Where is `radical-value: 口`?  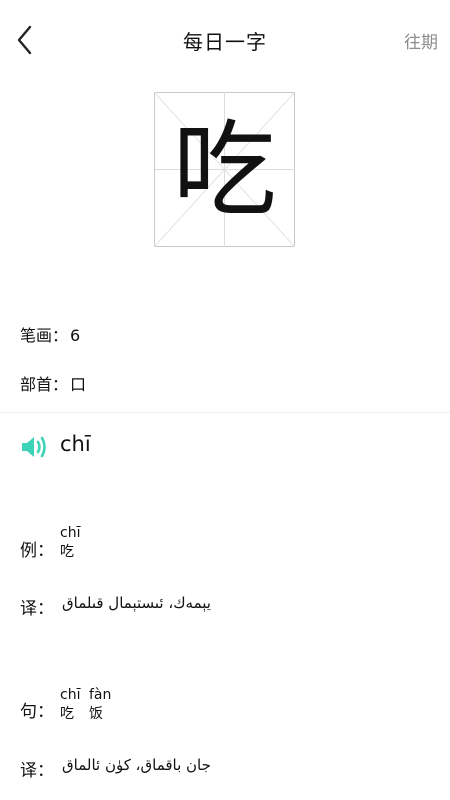
radical-value: 口 is located at coordinates (78, 384).